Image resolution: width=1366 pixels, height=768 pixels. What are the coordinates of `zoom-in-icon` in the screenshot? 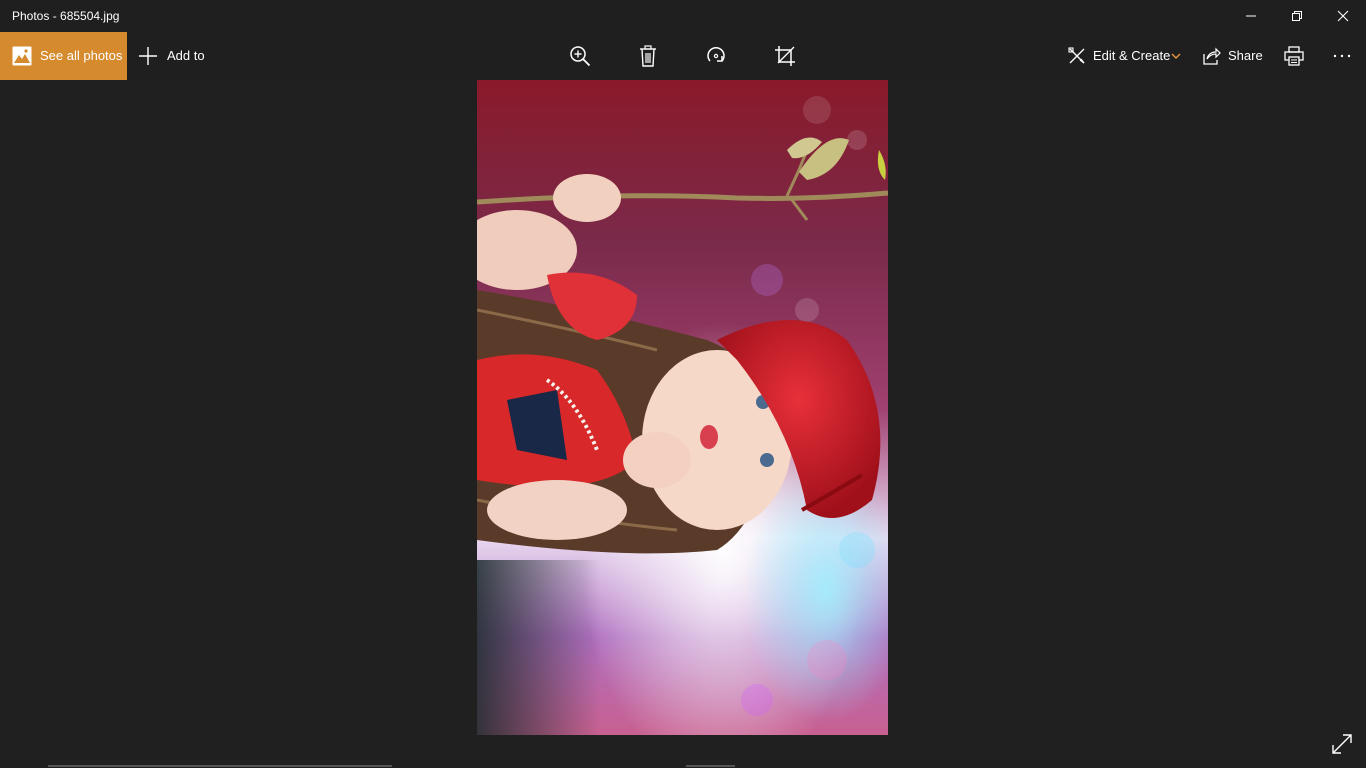 It's located at (580, 56).